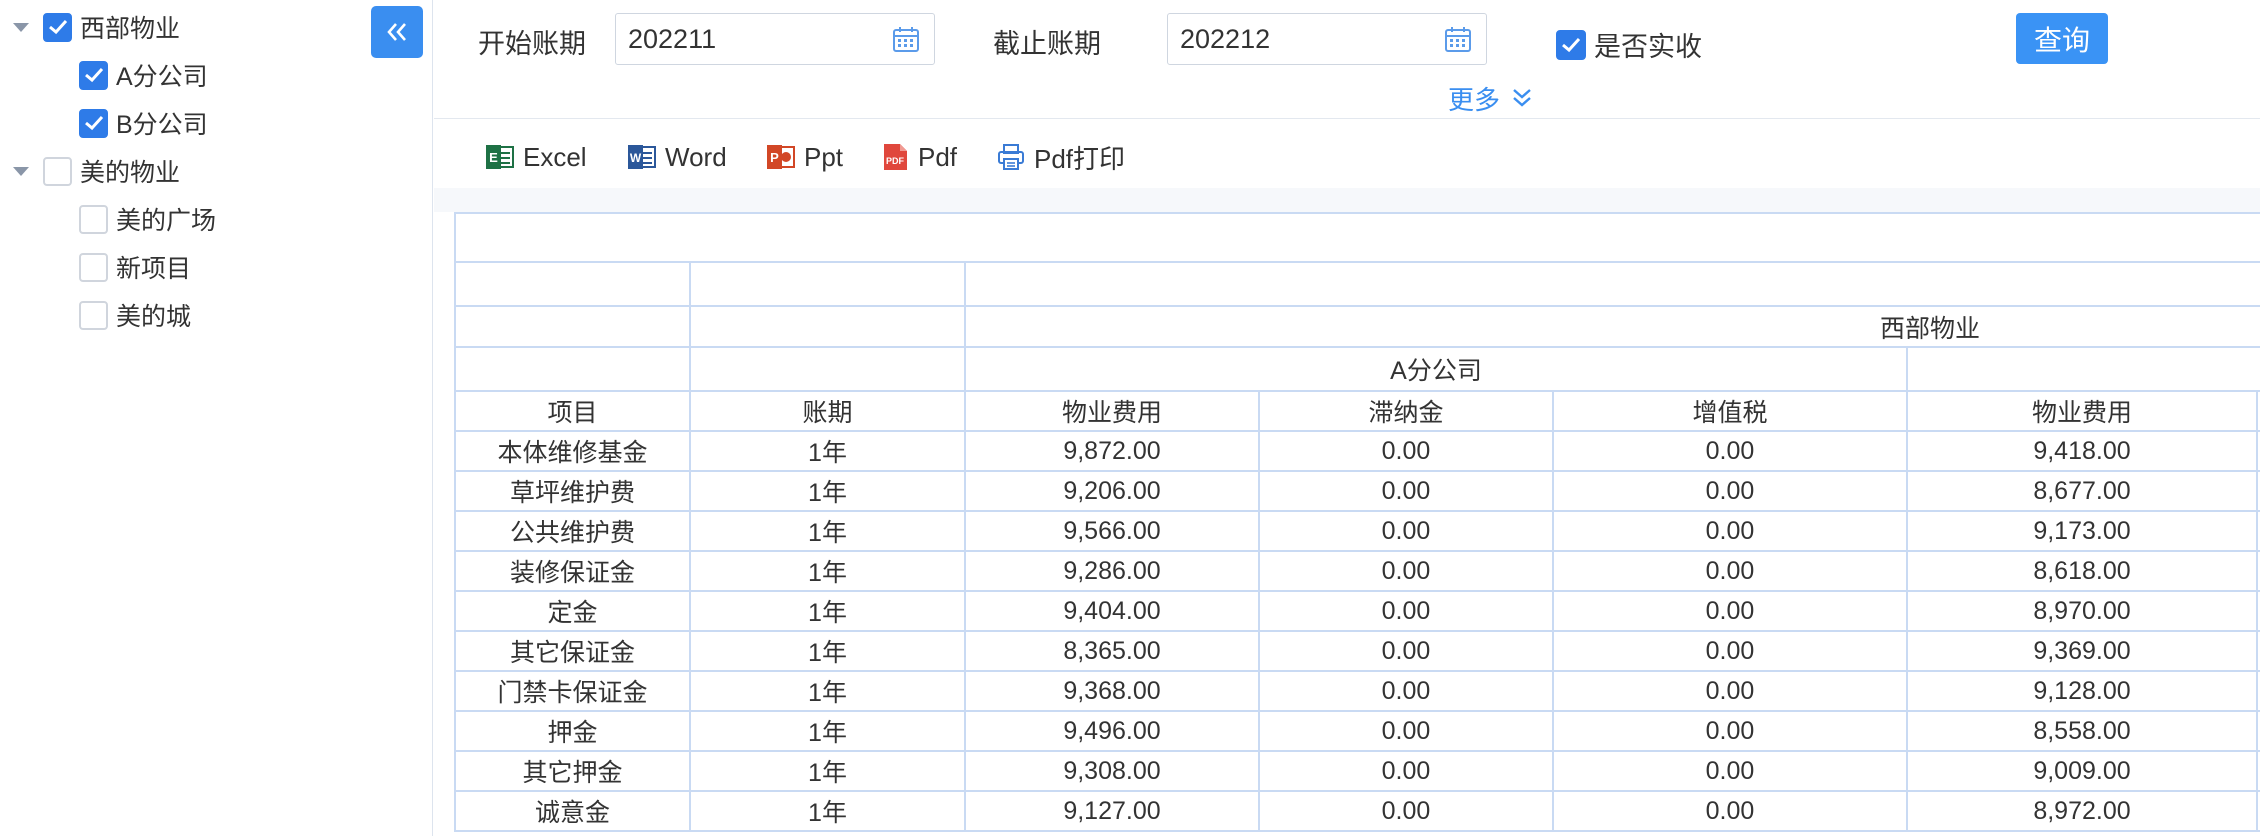 Image resolution: width=2260 pixels, height=836 pixels. Describe the element at coordinates (1522, 98) in the screenshot. I see `double-chevron-down-icon` at that location.